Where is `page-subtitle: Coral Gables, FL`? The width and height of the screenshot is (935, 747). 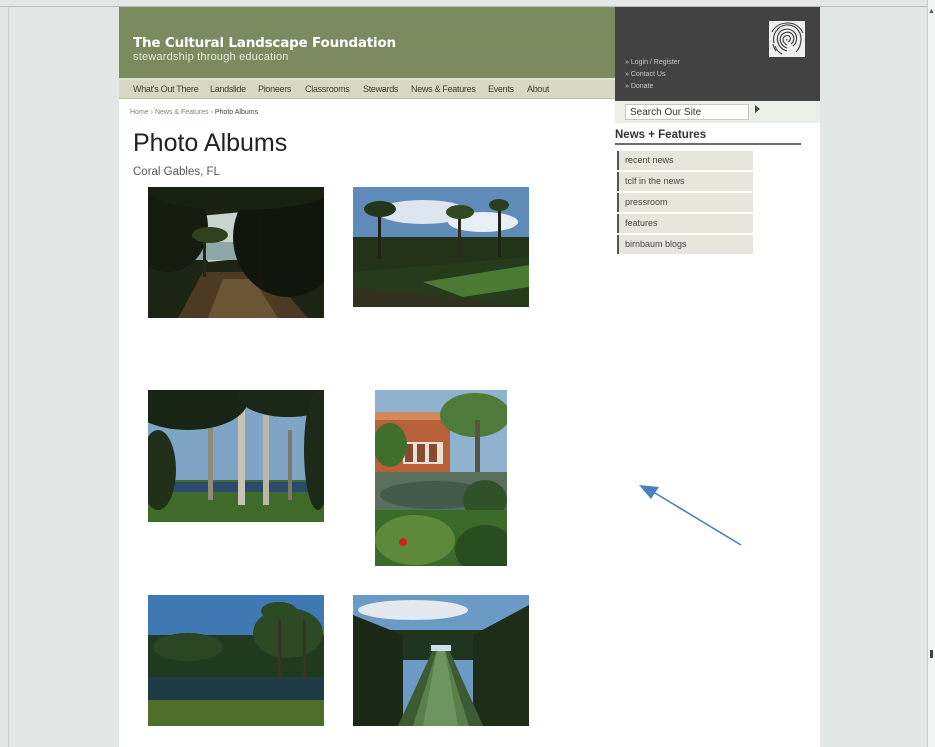 page-subtitle: Coral Gables, FL is located at coordinates (176, 172).